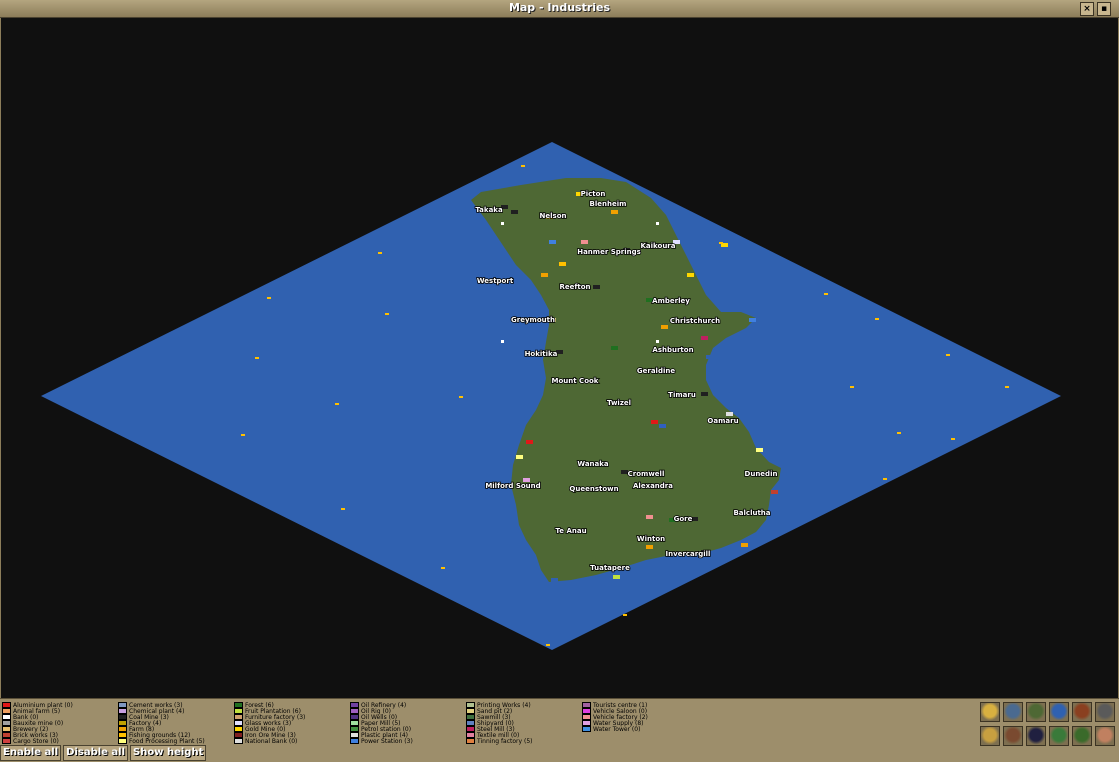 The width and height of the screenshot is (1119, 762). Describe the element at coordinates (673, 350) in the screenshot. I see `town-label: Ashburton` at that location.